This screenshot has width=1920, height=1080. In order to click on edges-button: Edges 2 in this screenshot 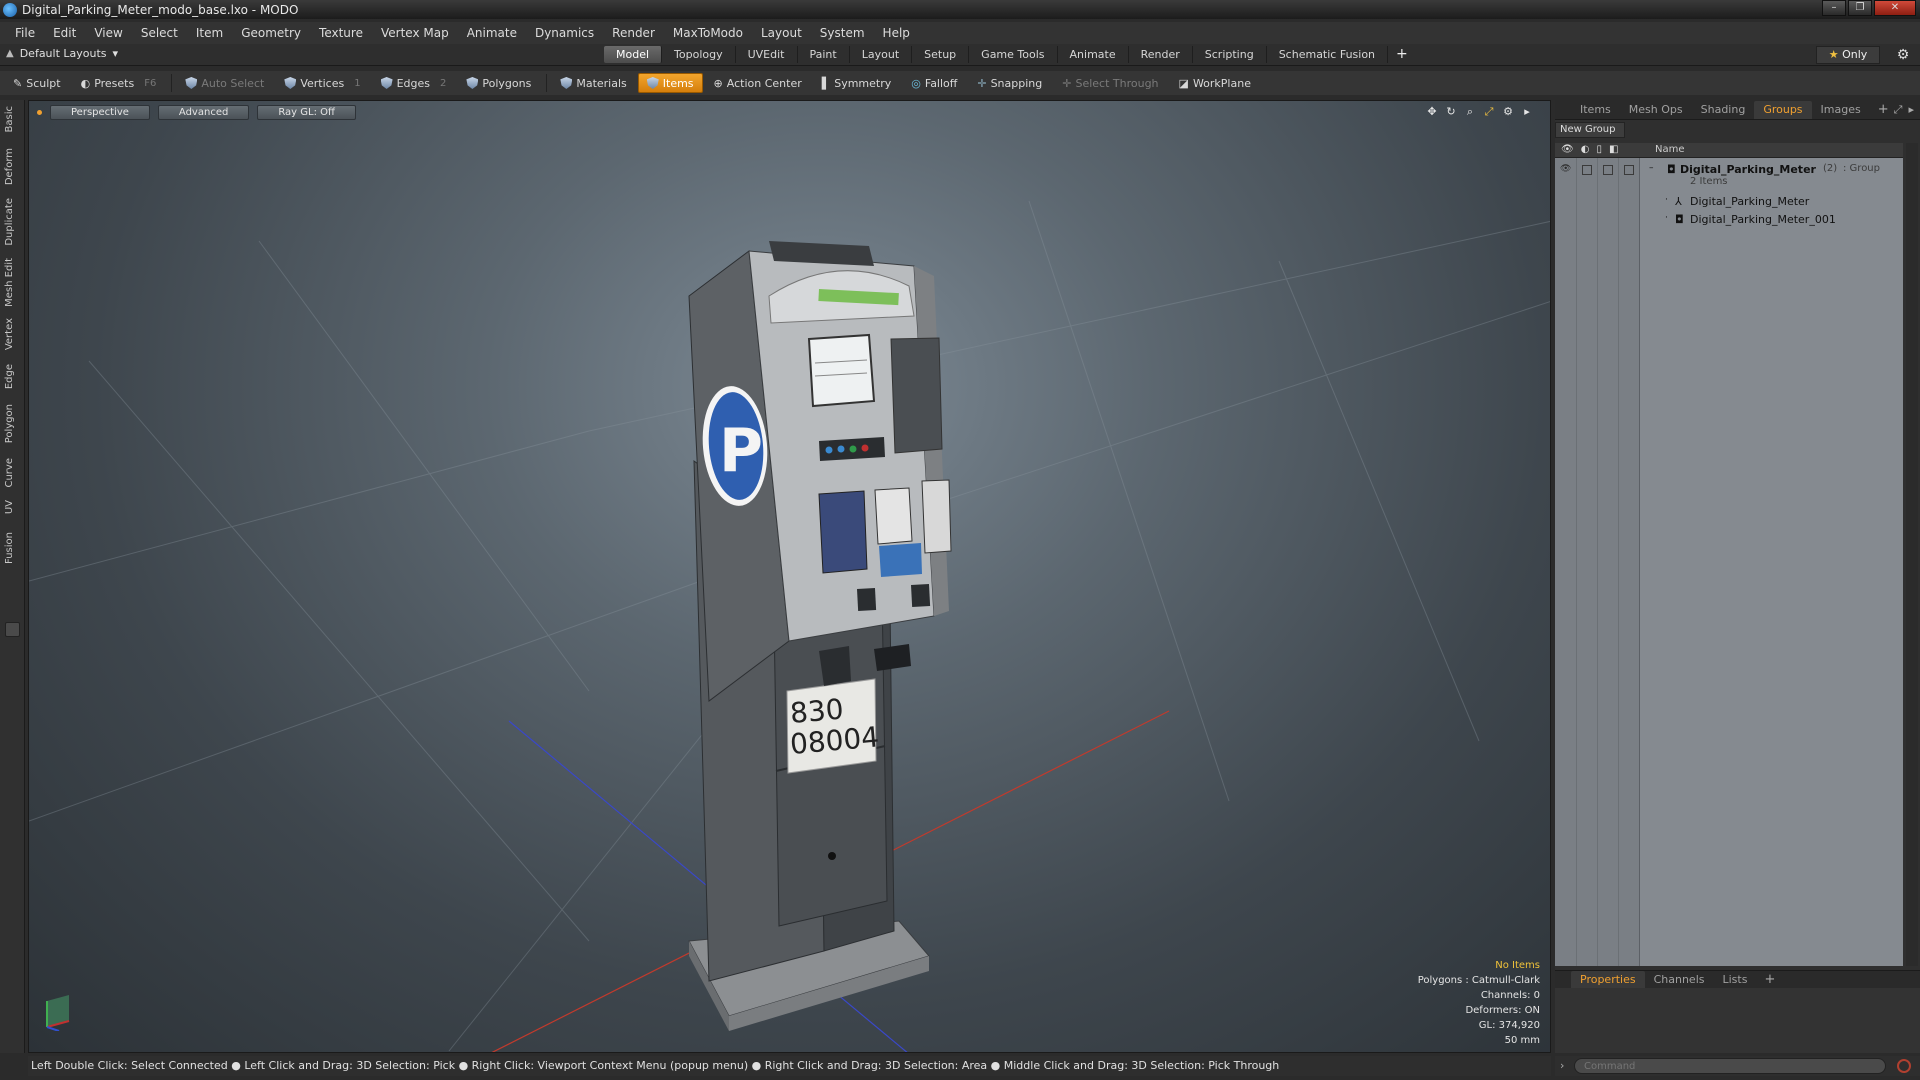, I will do `click(414, 83)`.